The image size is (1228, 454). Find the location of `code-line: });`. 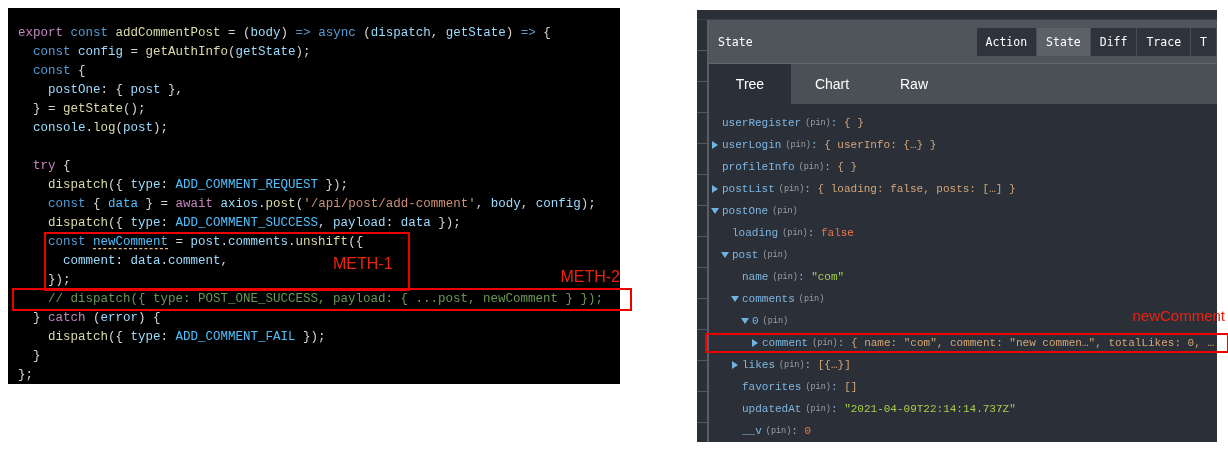

code-line: }); is located at coordinates (59, 280).